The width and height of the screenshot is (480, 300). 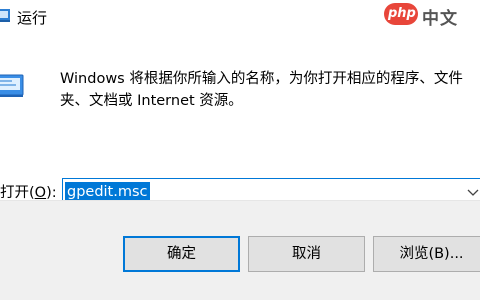 I want to click on open-label-hotkey: O, so click(x=40, y=193).